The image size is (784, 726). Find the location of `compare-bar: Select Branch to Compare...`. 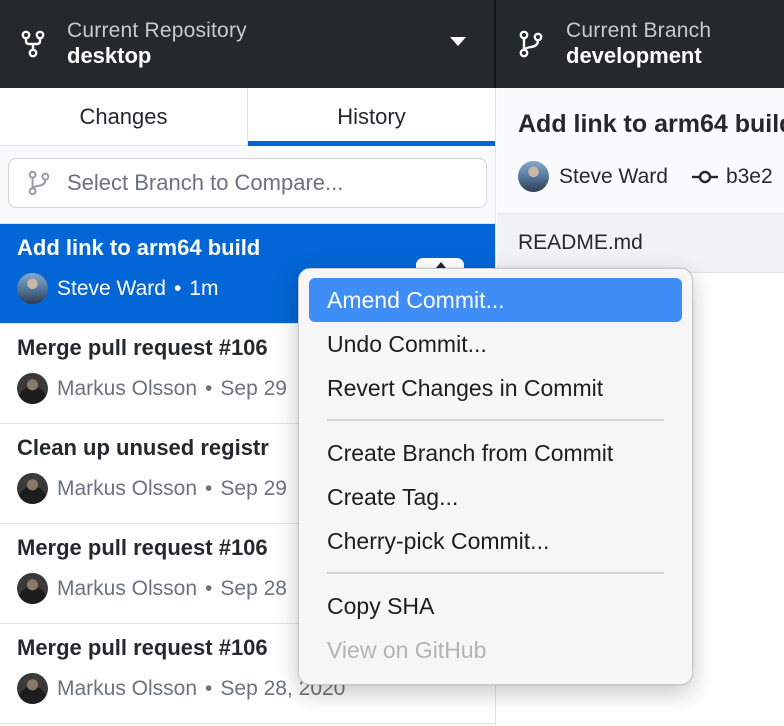

compare-bar: Select Branch to Compare... is located at coordinates (247, 185).